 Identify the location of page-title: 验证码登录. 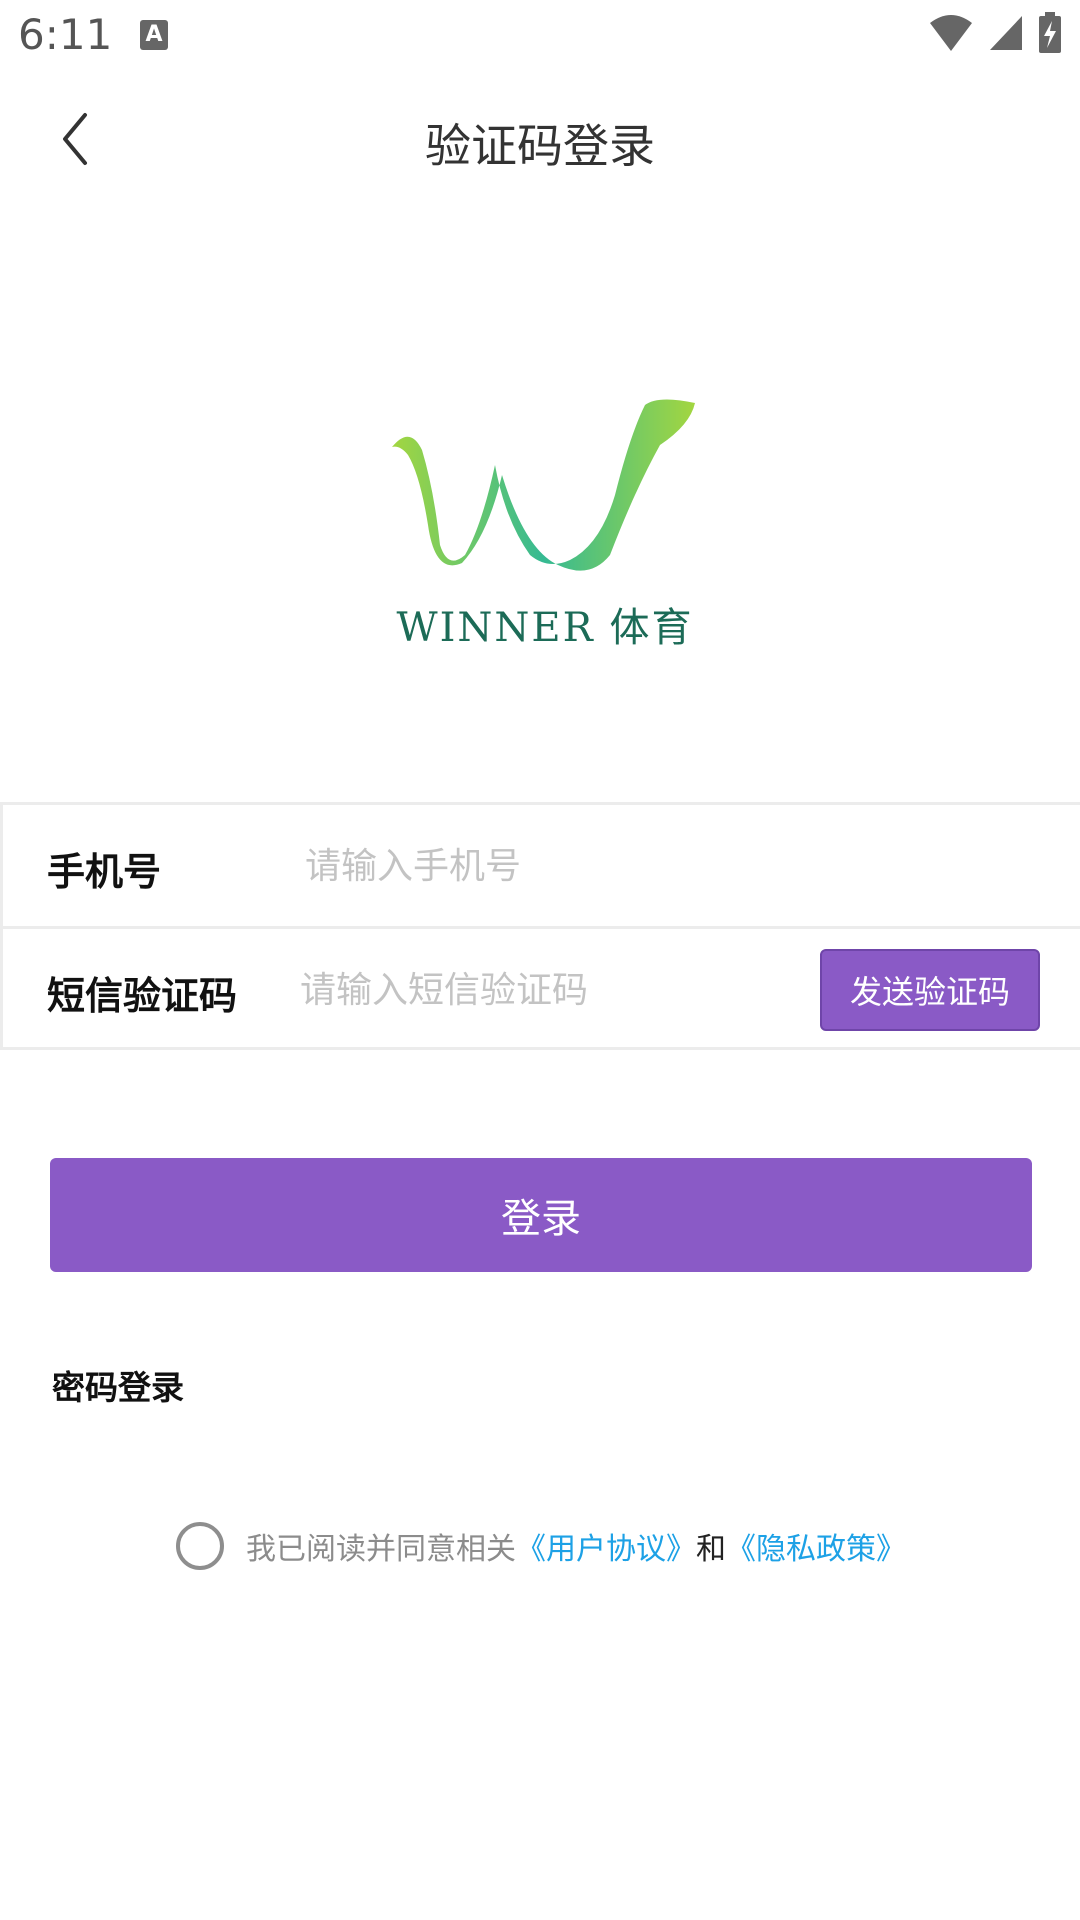
(540, 146).